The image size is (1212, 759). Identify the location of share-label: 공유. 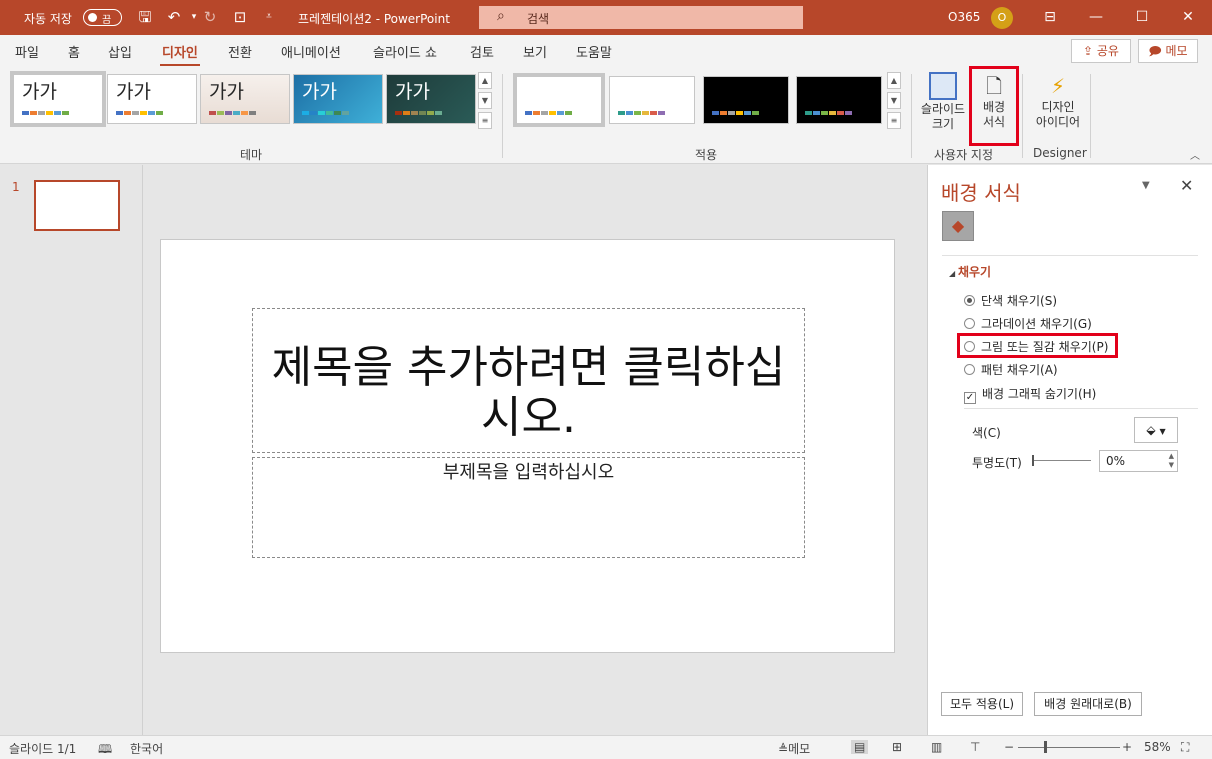
(1107, 51).